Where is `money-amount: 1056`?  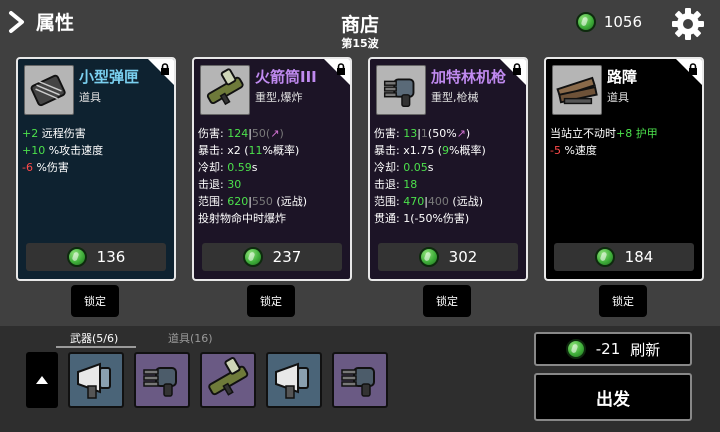
money-amount: 1056 is located at coordinates (622, 22).